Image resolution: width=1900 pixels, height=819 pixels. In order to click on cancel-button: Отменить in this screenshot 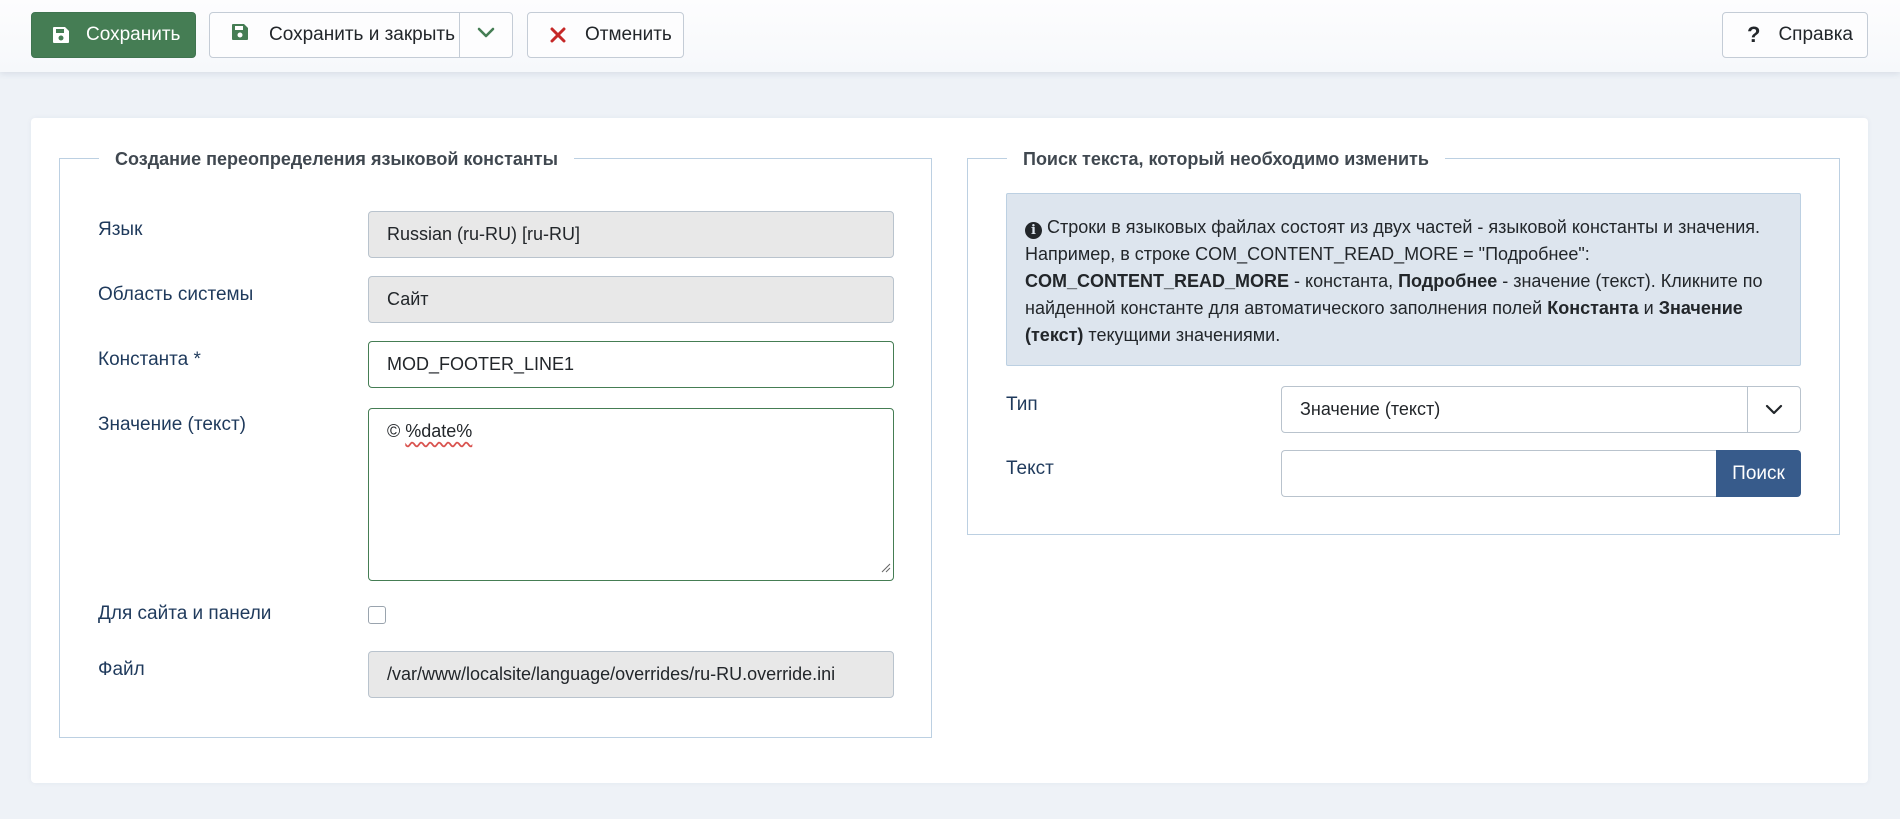, I will do `click(605, 35)`.